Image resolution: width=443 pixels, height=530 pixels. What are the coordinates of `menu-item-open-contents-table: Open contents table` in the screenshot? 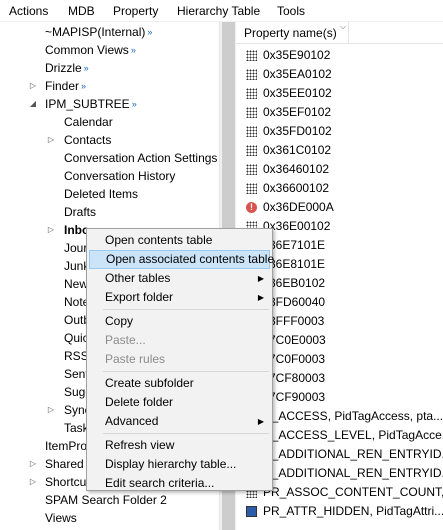 It's located at (179, 240).